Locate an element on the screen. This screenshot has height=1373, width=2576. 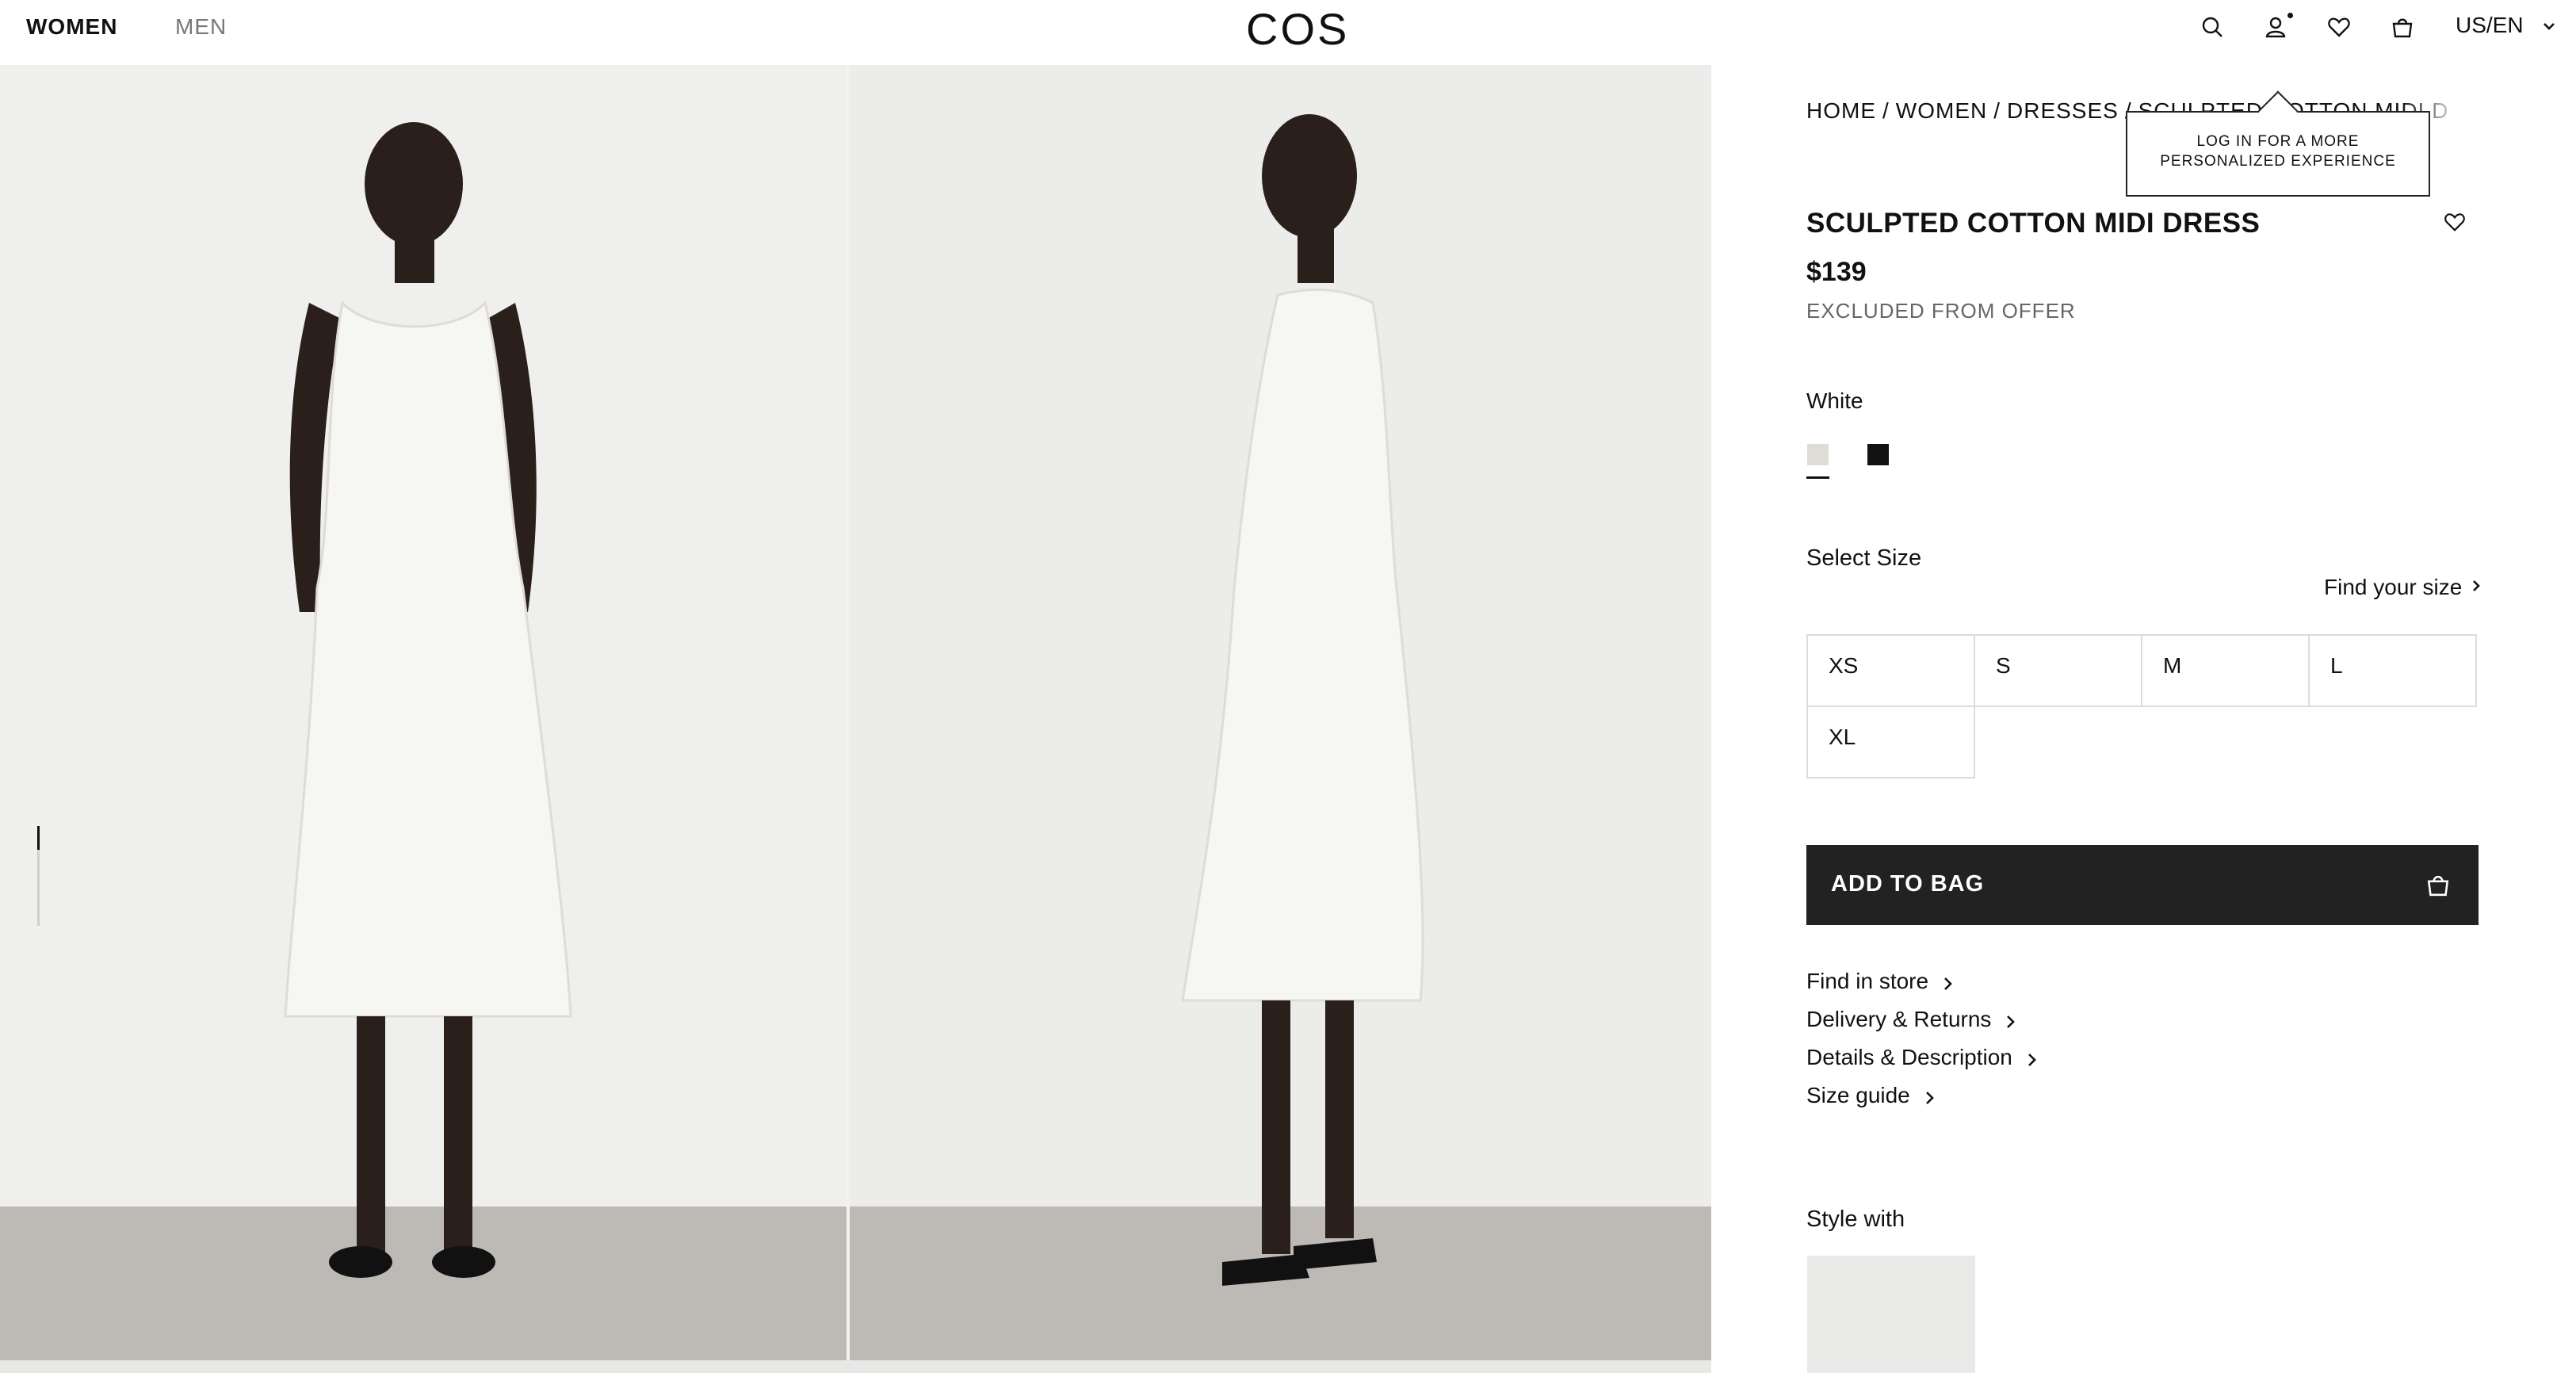
find-in-store-label: Find in store is located at coordinates (1867, 981).